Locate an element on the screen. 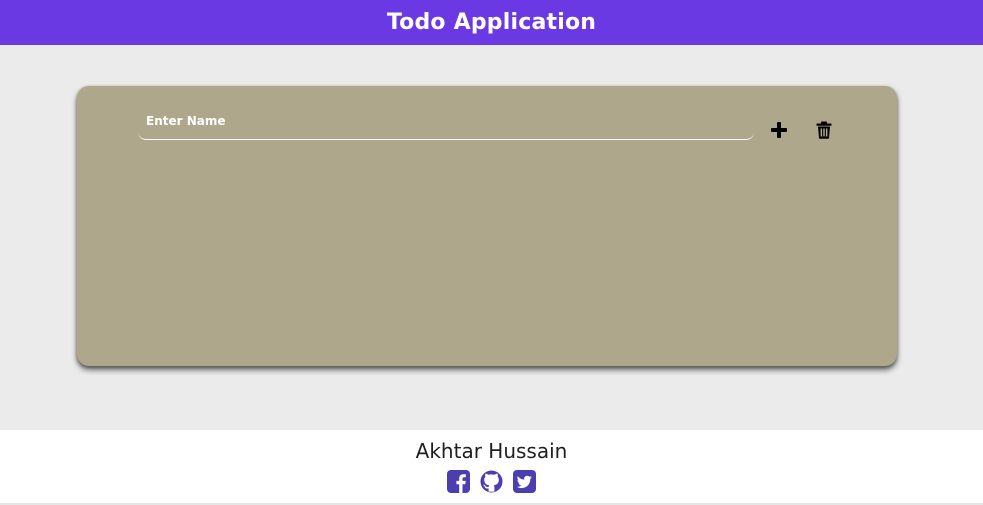 This screenshot has width=983, height=505. social-links is located at coordinates (491, 481).